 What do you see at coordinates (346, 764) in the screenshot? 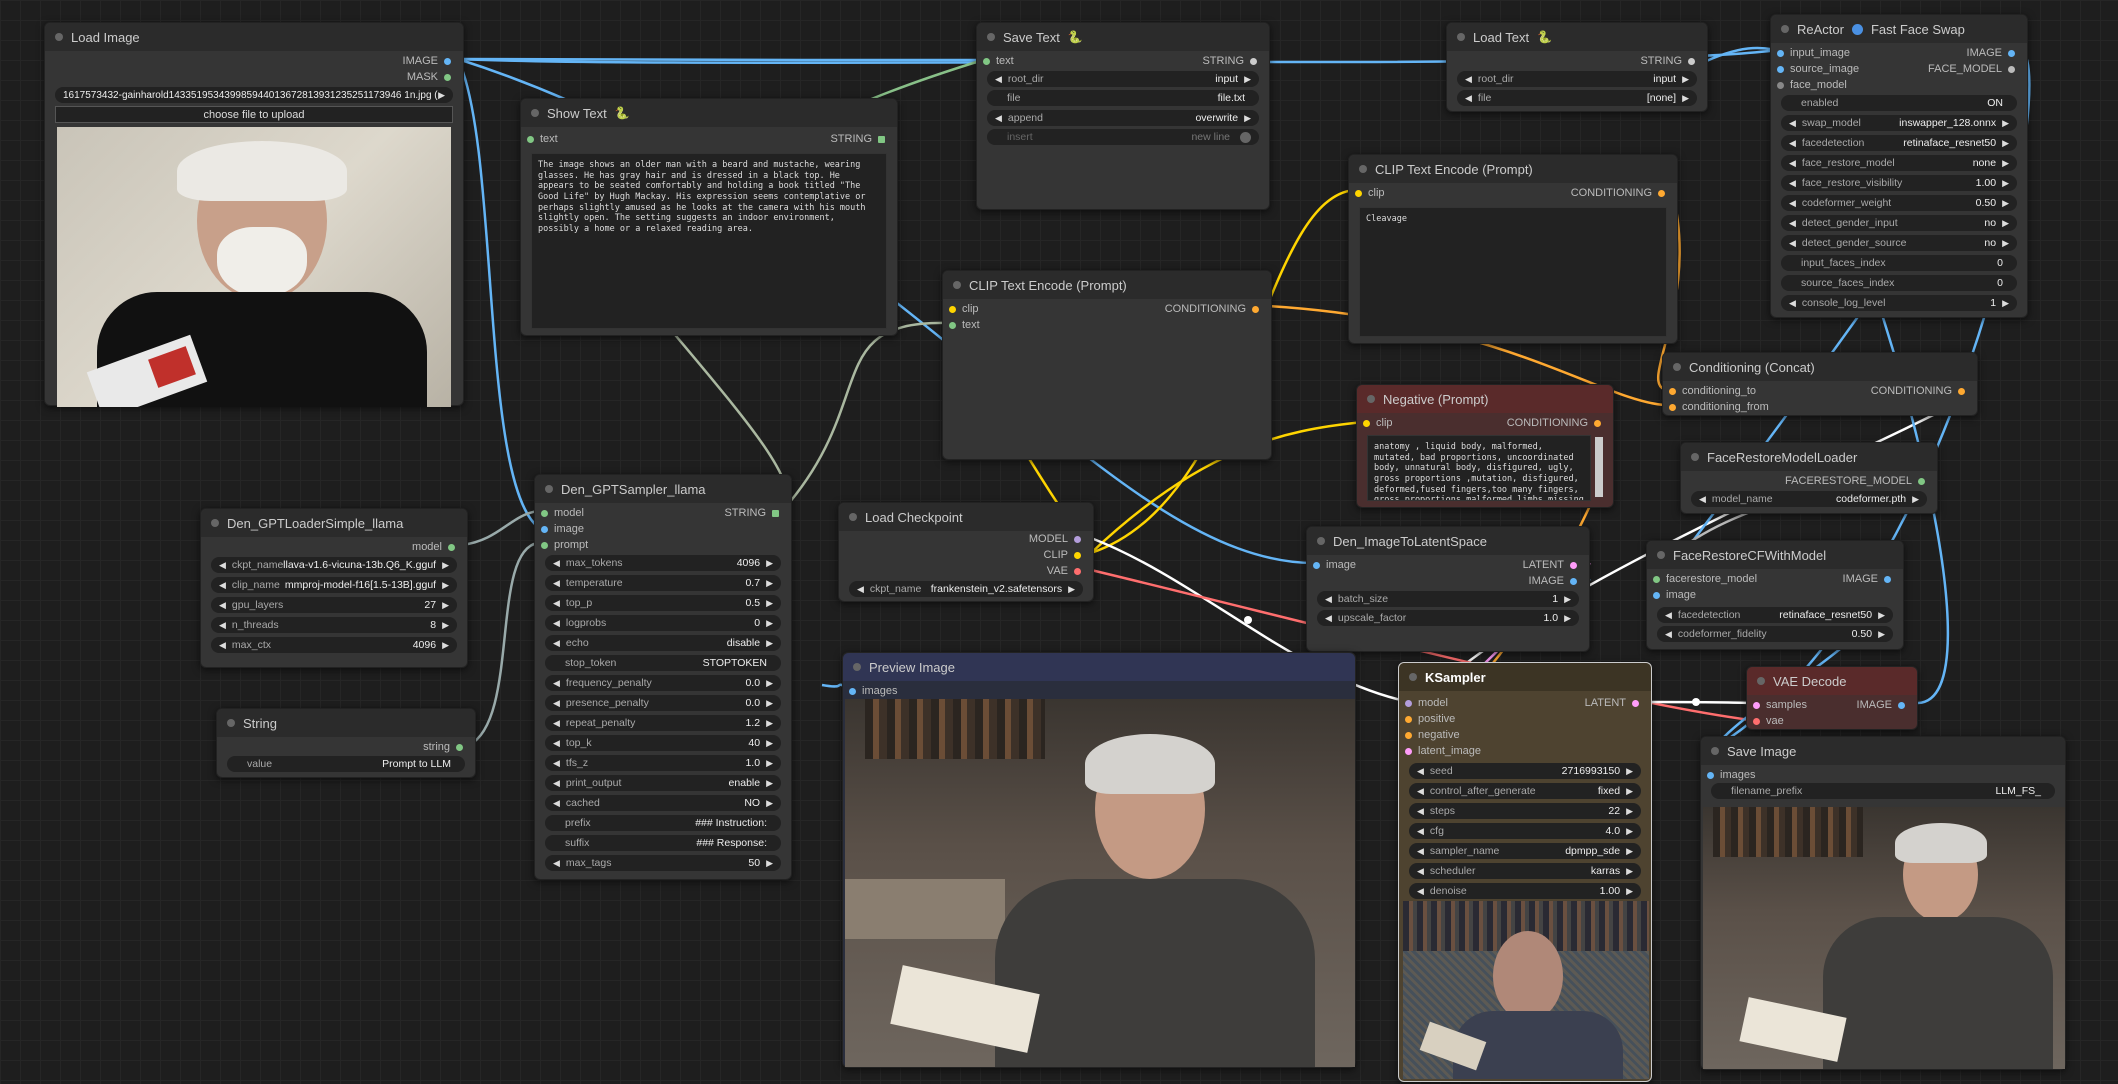
I see `value-text-input: value Prompt to LLM` at bounding box center [346, 764].